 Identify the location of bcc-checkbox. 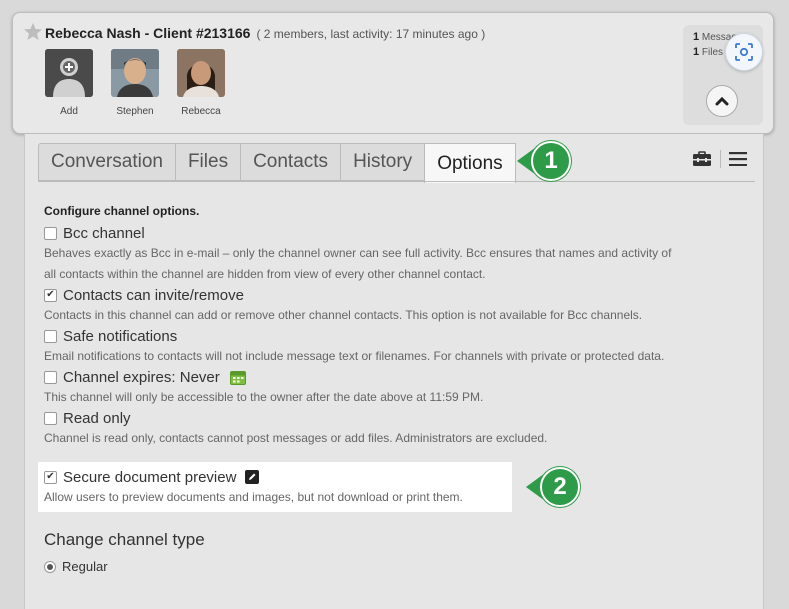
(50, 233).